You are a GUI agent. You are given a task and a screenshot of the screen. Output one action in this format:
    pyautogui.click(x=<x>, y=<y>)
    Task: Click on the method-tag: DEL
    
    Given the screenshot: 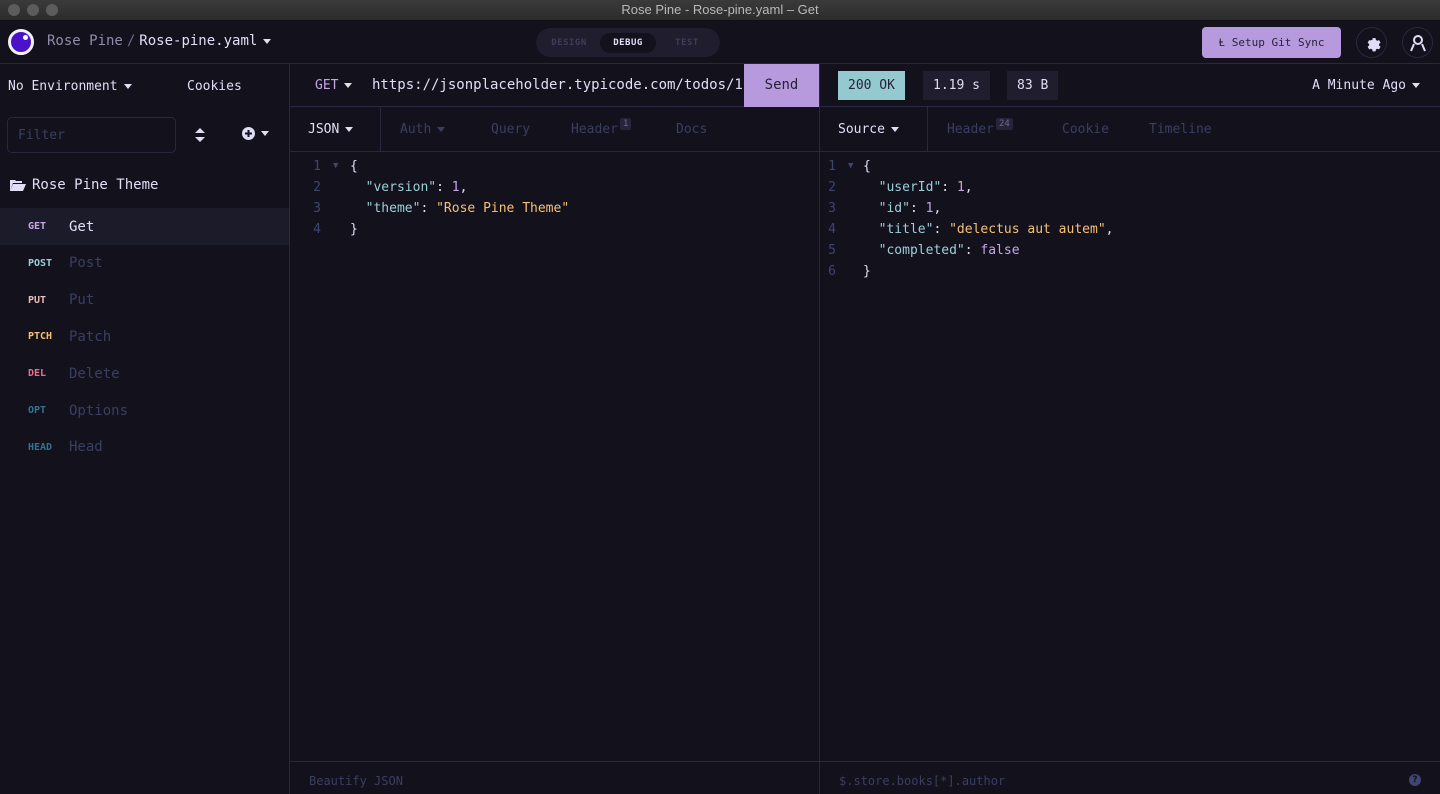 What is the action you would take?
    pyautogui.click(x=37, y=374)
    